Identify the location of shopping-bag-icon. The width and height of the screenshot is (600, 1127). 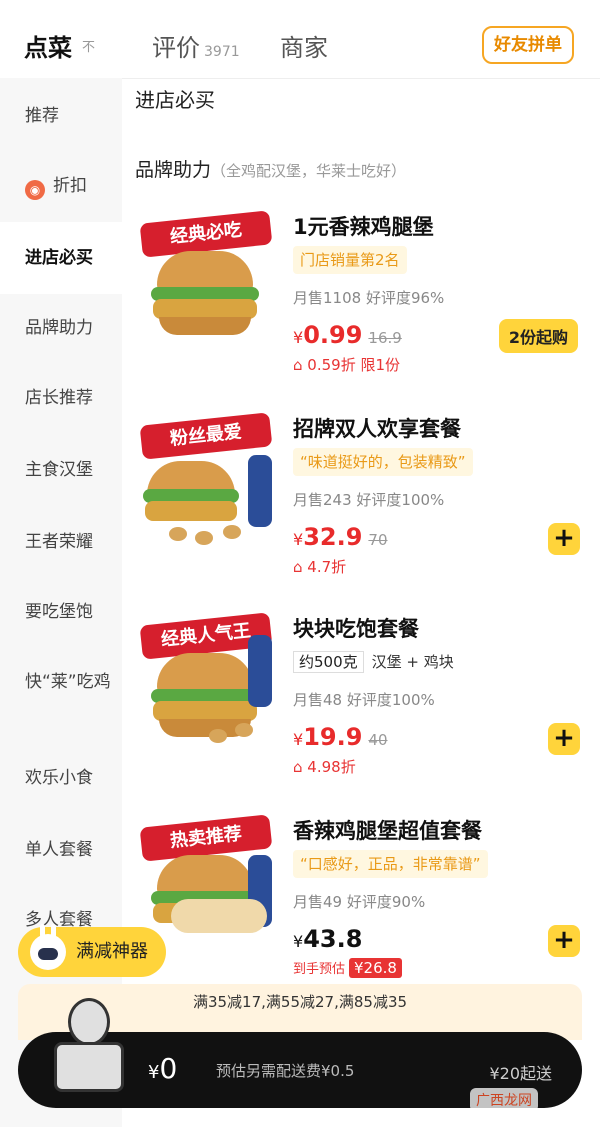
(87, 1047).